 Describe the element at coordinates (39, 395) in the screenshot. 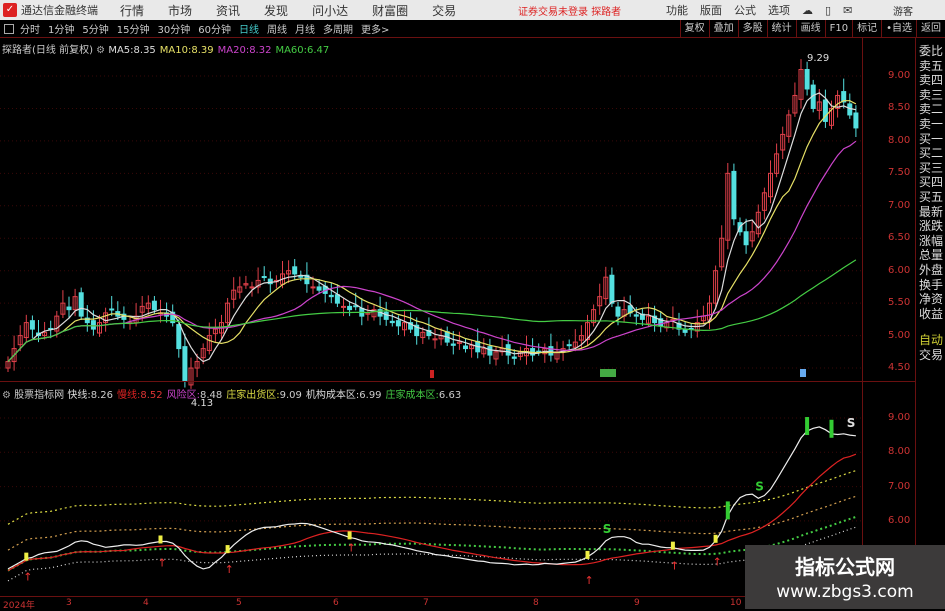

I see `indicator-name: 股票指标网` at that location.